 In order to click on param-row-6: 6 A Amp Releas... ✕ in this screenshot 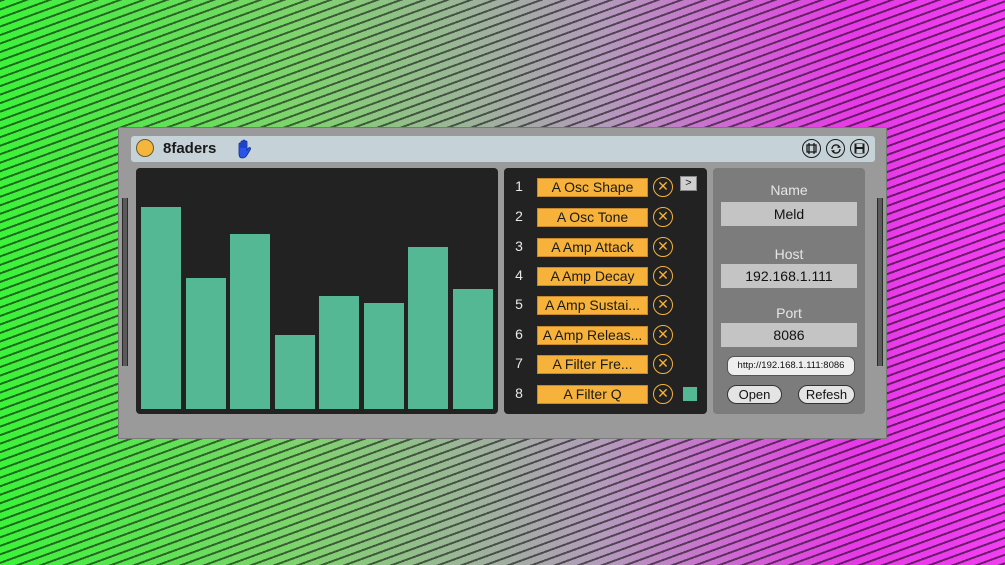, I will do `click(605, 336)`.